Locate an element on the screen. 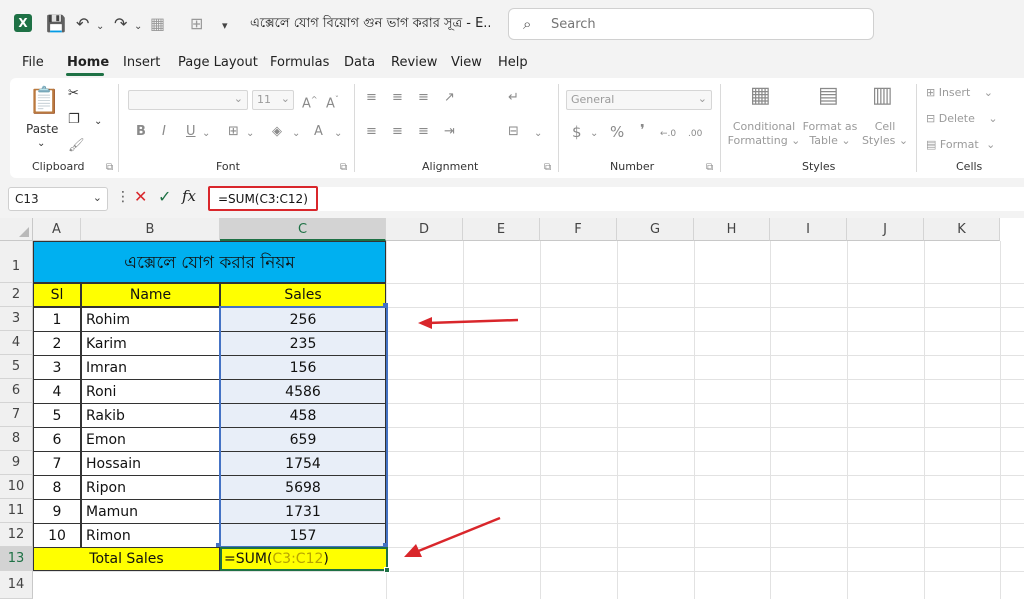  search-input is located at coordinates (699, 24).